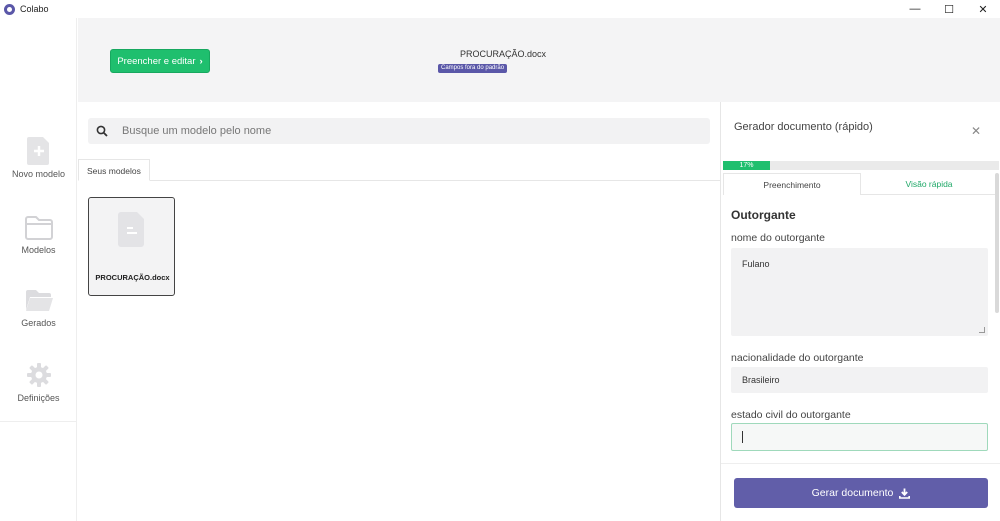  What do you see at coordinates (38, 375) in the screenshot?
I see `gear-icon` at bounding box center [38, 375].